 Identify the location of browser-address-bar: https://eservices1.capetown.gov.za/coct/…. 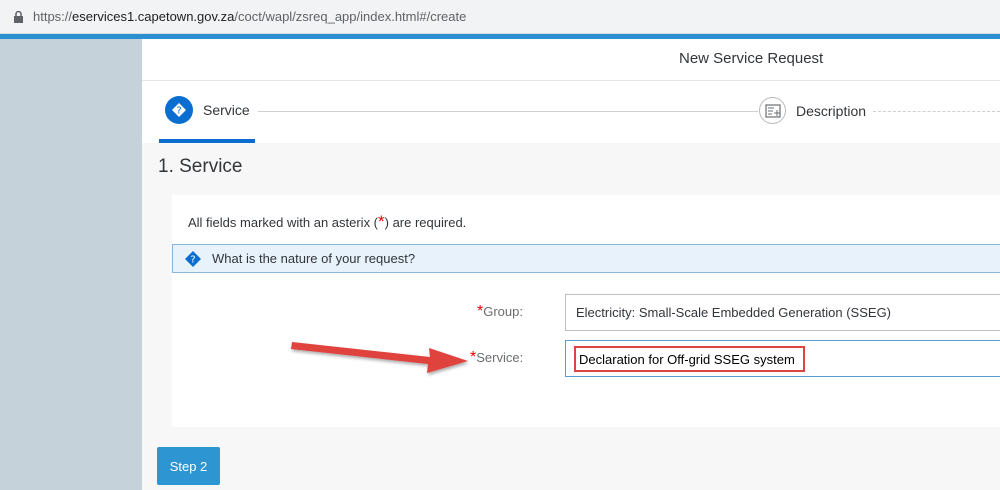
(500, 17).